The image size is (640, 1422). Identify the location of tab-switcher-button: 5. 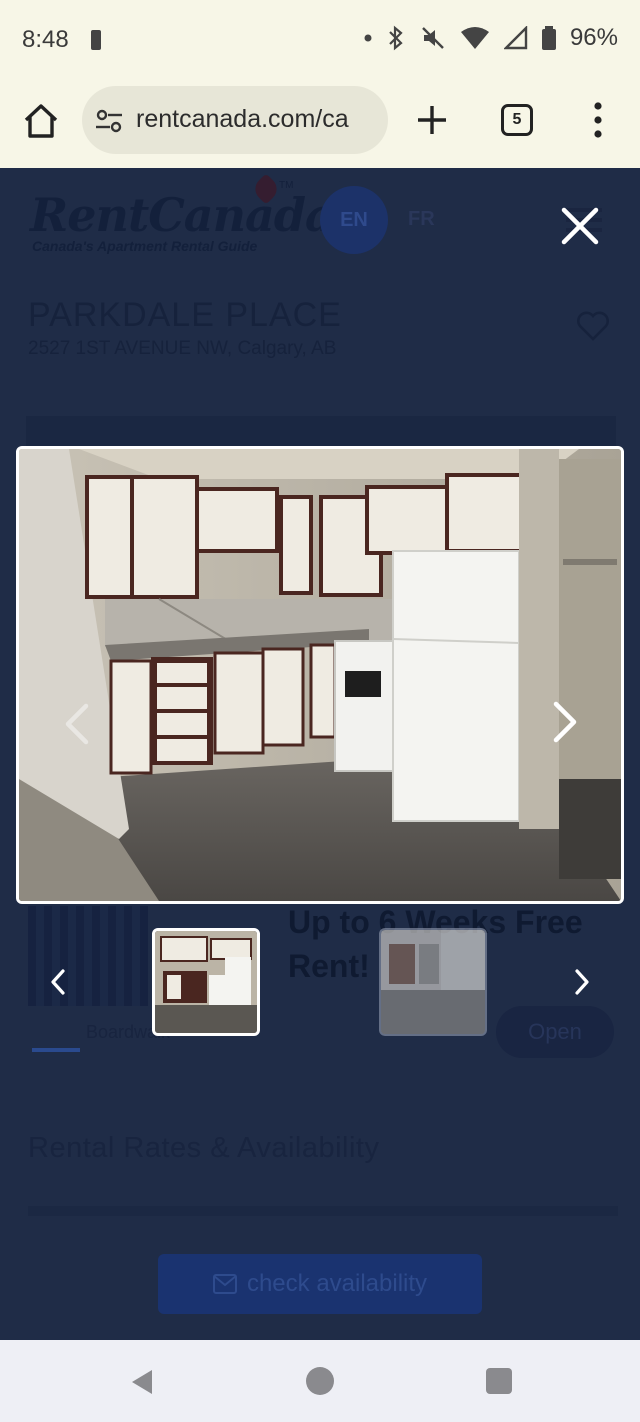
(517, 120).